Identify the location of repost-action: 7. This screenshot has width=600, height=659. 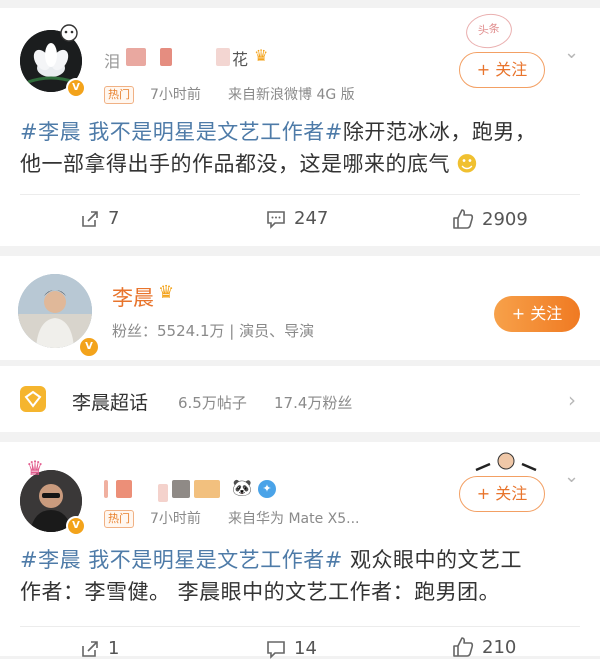
(99, 218).